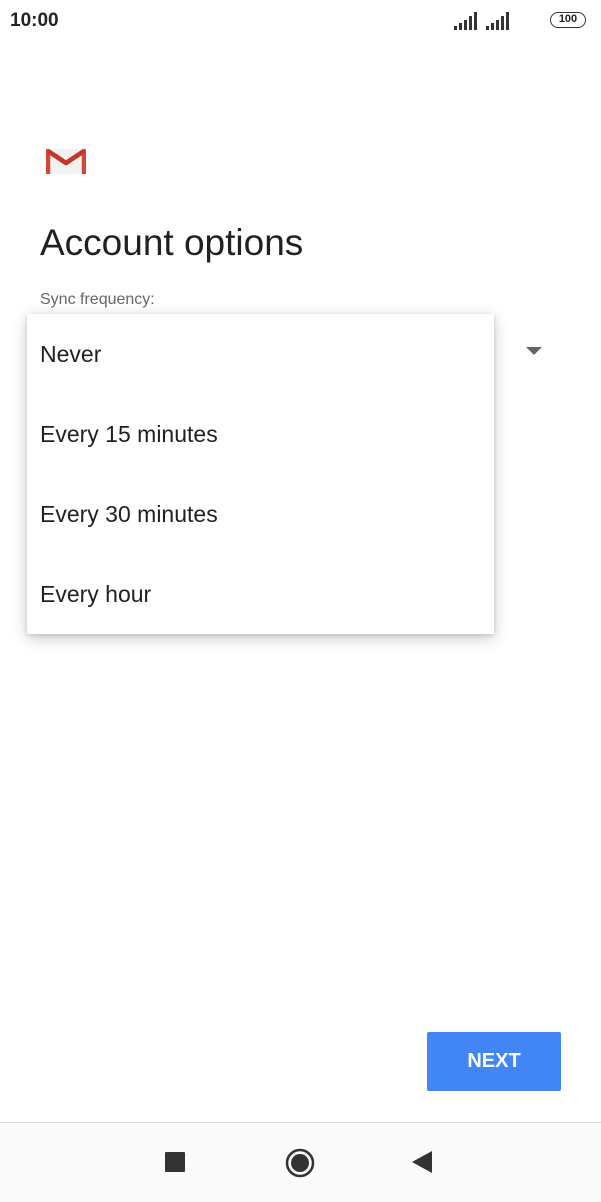  Describe the element at coordinates (260, 594) in the screenshot. I see `menu-item-every-hour: Every hour` at that location.